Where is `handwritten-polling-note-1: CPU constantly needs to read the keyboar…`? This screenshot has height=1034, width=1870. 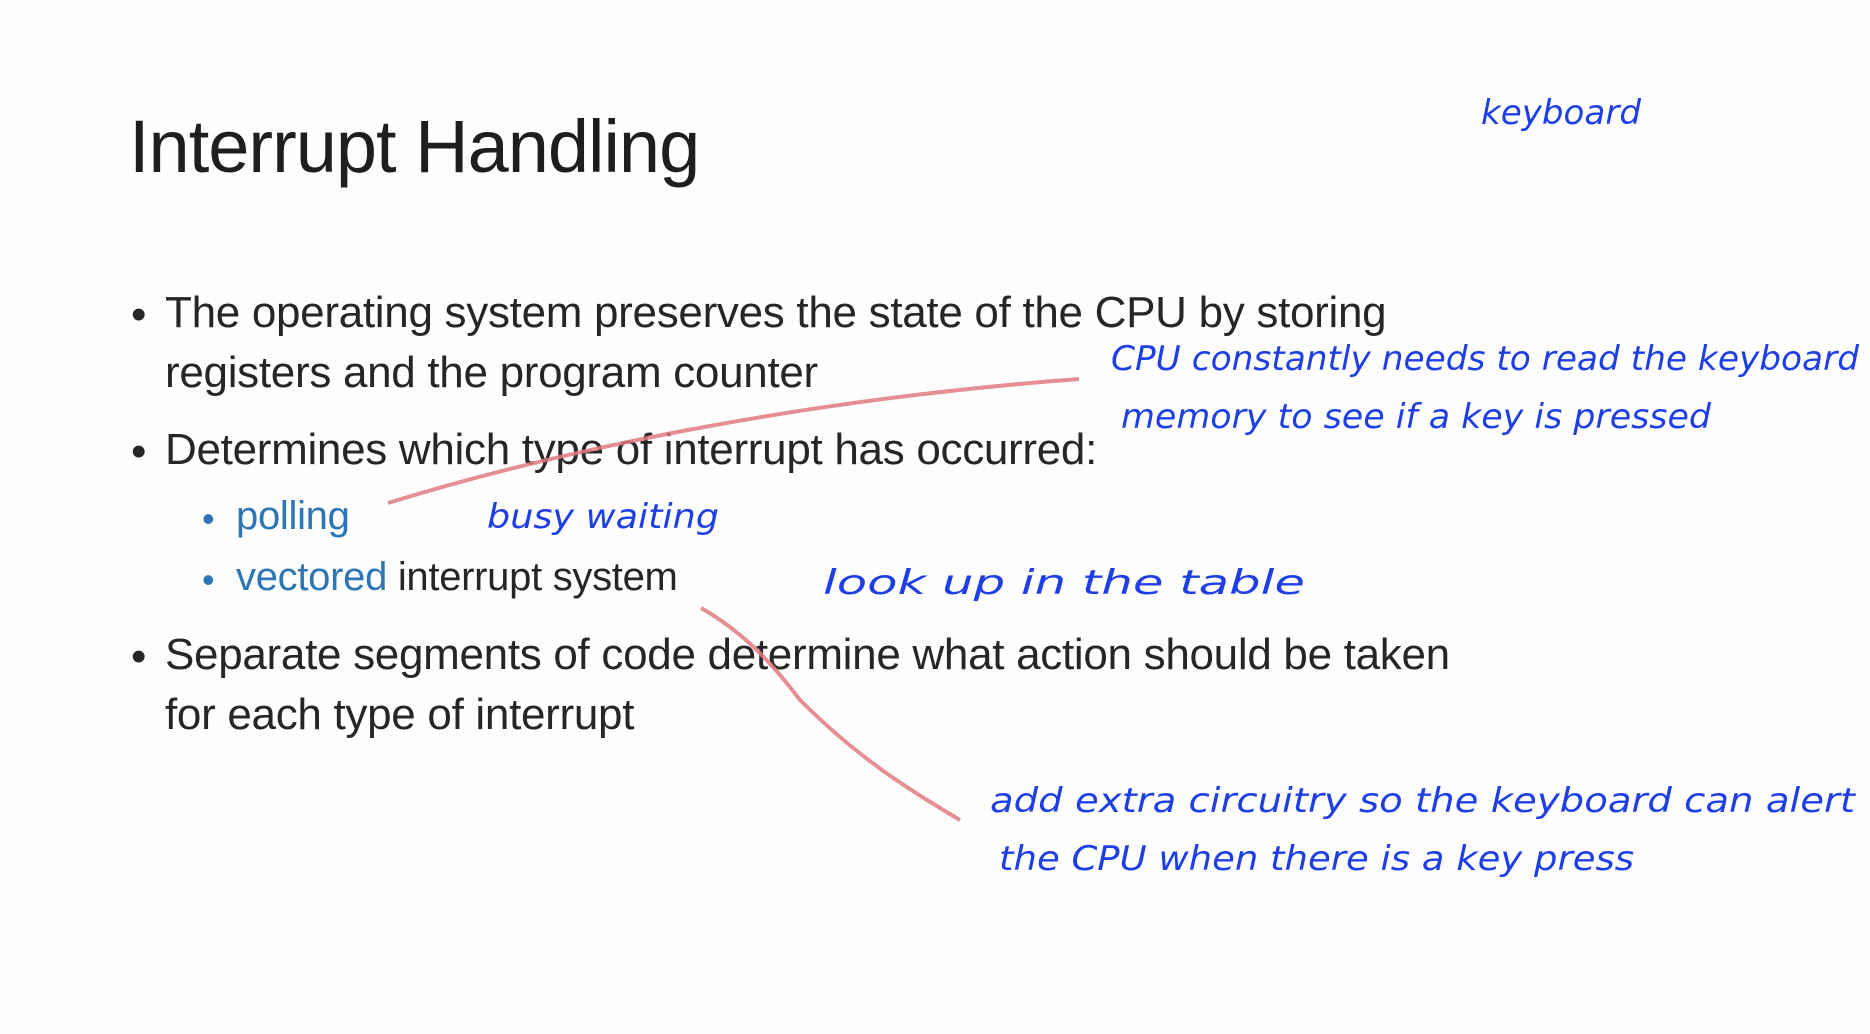
handwritten-polling-note-1: CPU constantly needs to read the keyboar… is located at coordinates (1485, 359).